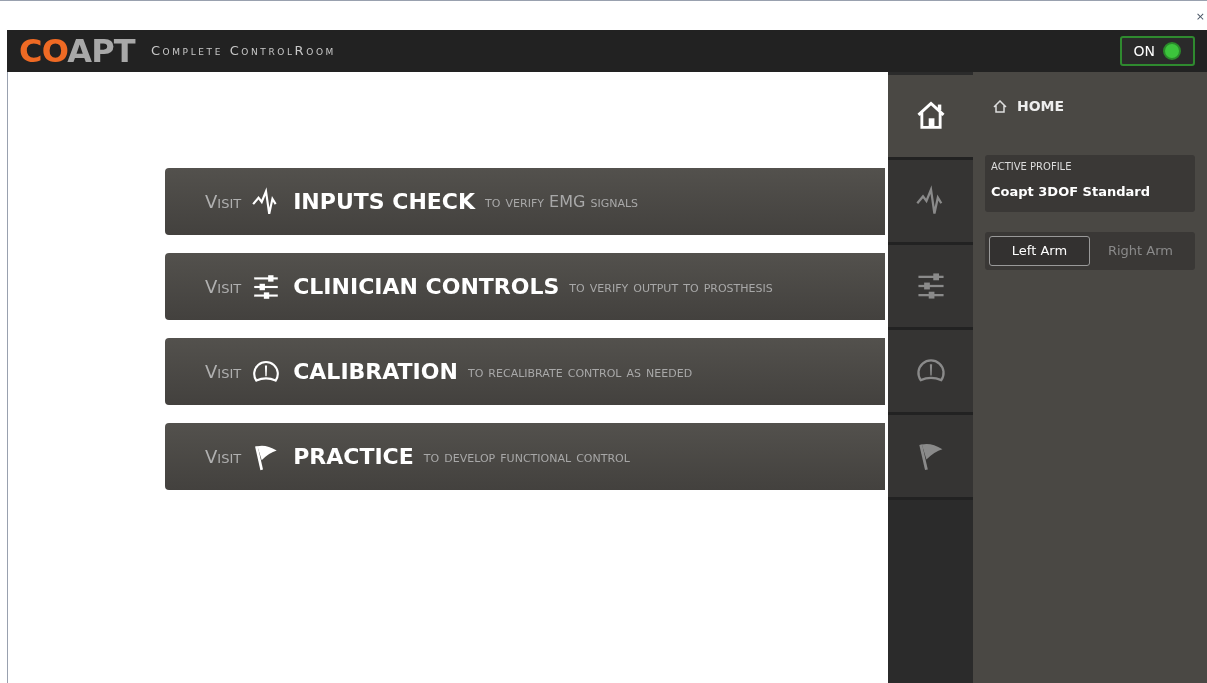 Image resolution: width=1207 pixels, height=683 pixels. I want to click on nav-tab, so click(930, 117).